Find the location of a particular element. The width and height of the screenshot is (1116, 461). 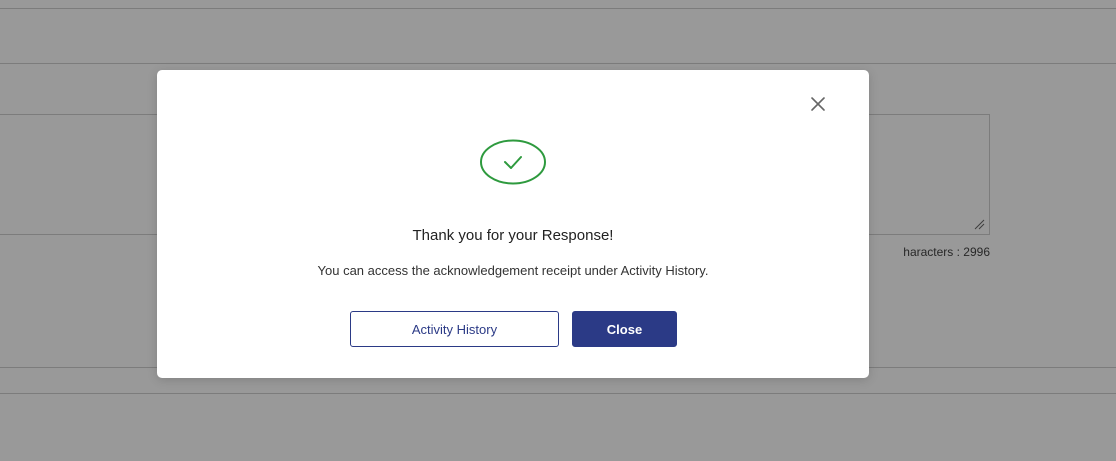

close-icon is located at coordinates (818, 104).